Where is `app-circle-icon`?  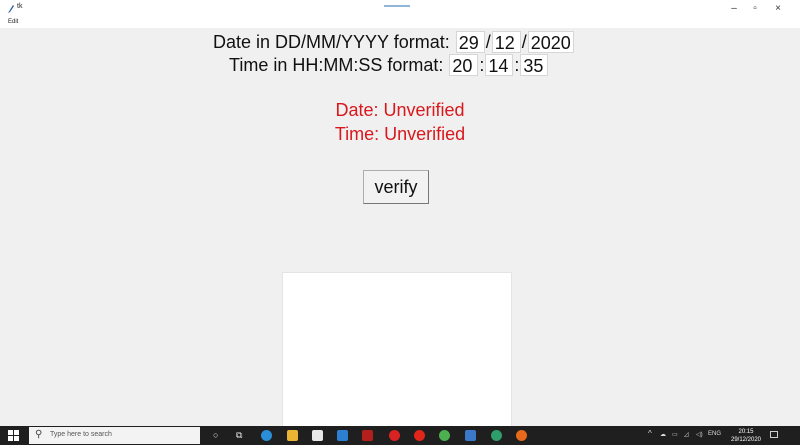 app-circle-icon is located at coordinates (496, 435).